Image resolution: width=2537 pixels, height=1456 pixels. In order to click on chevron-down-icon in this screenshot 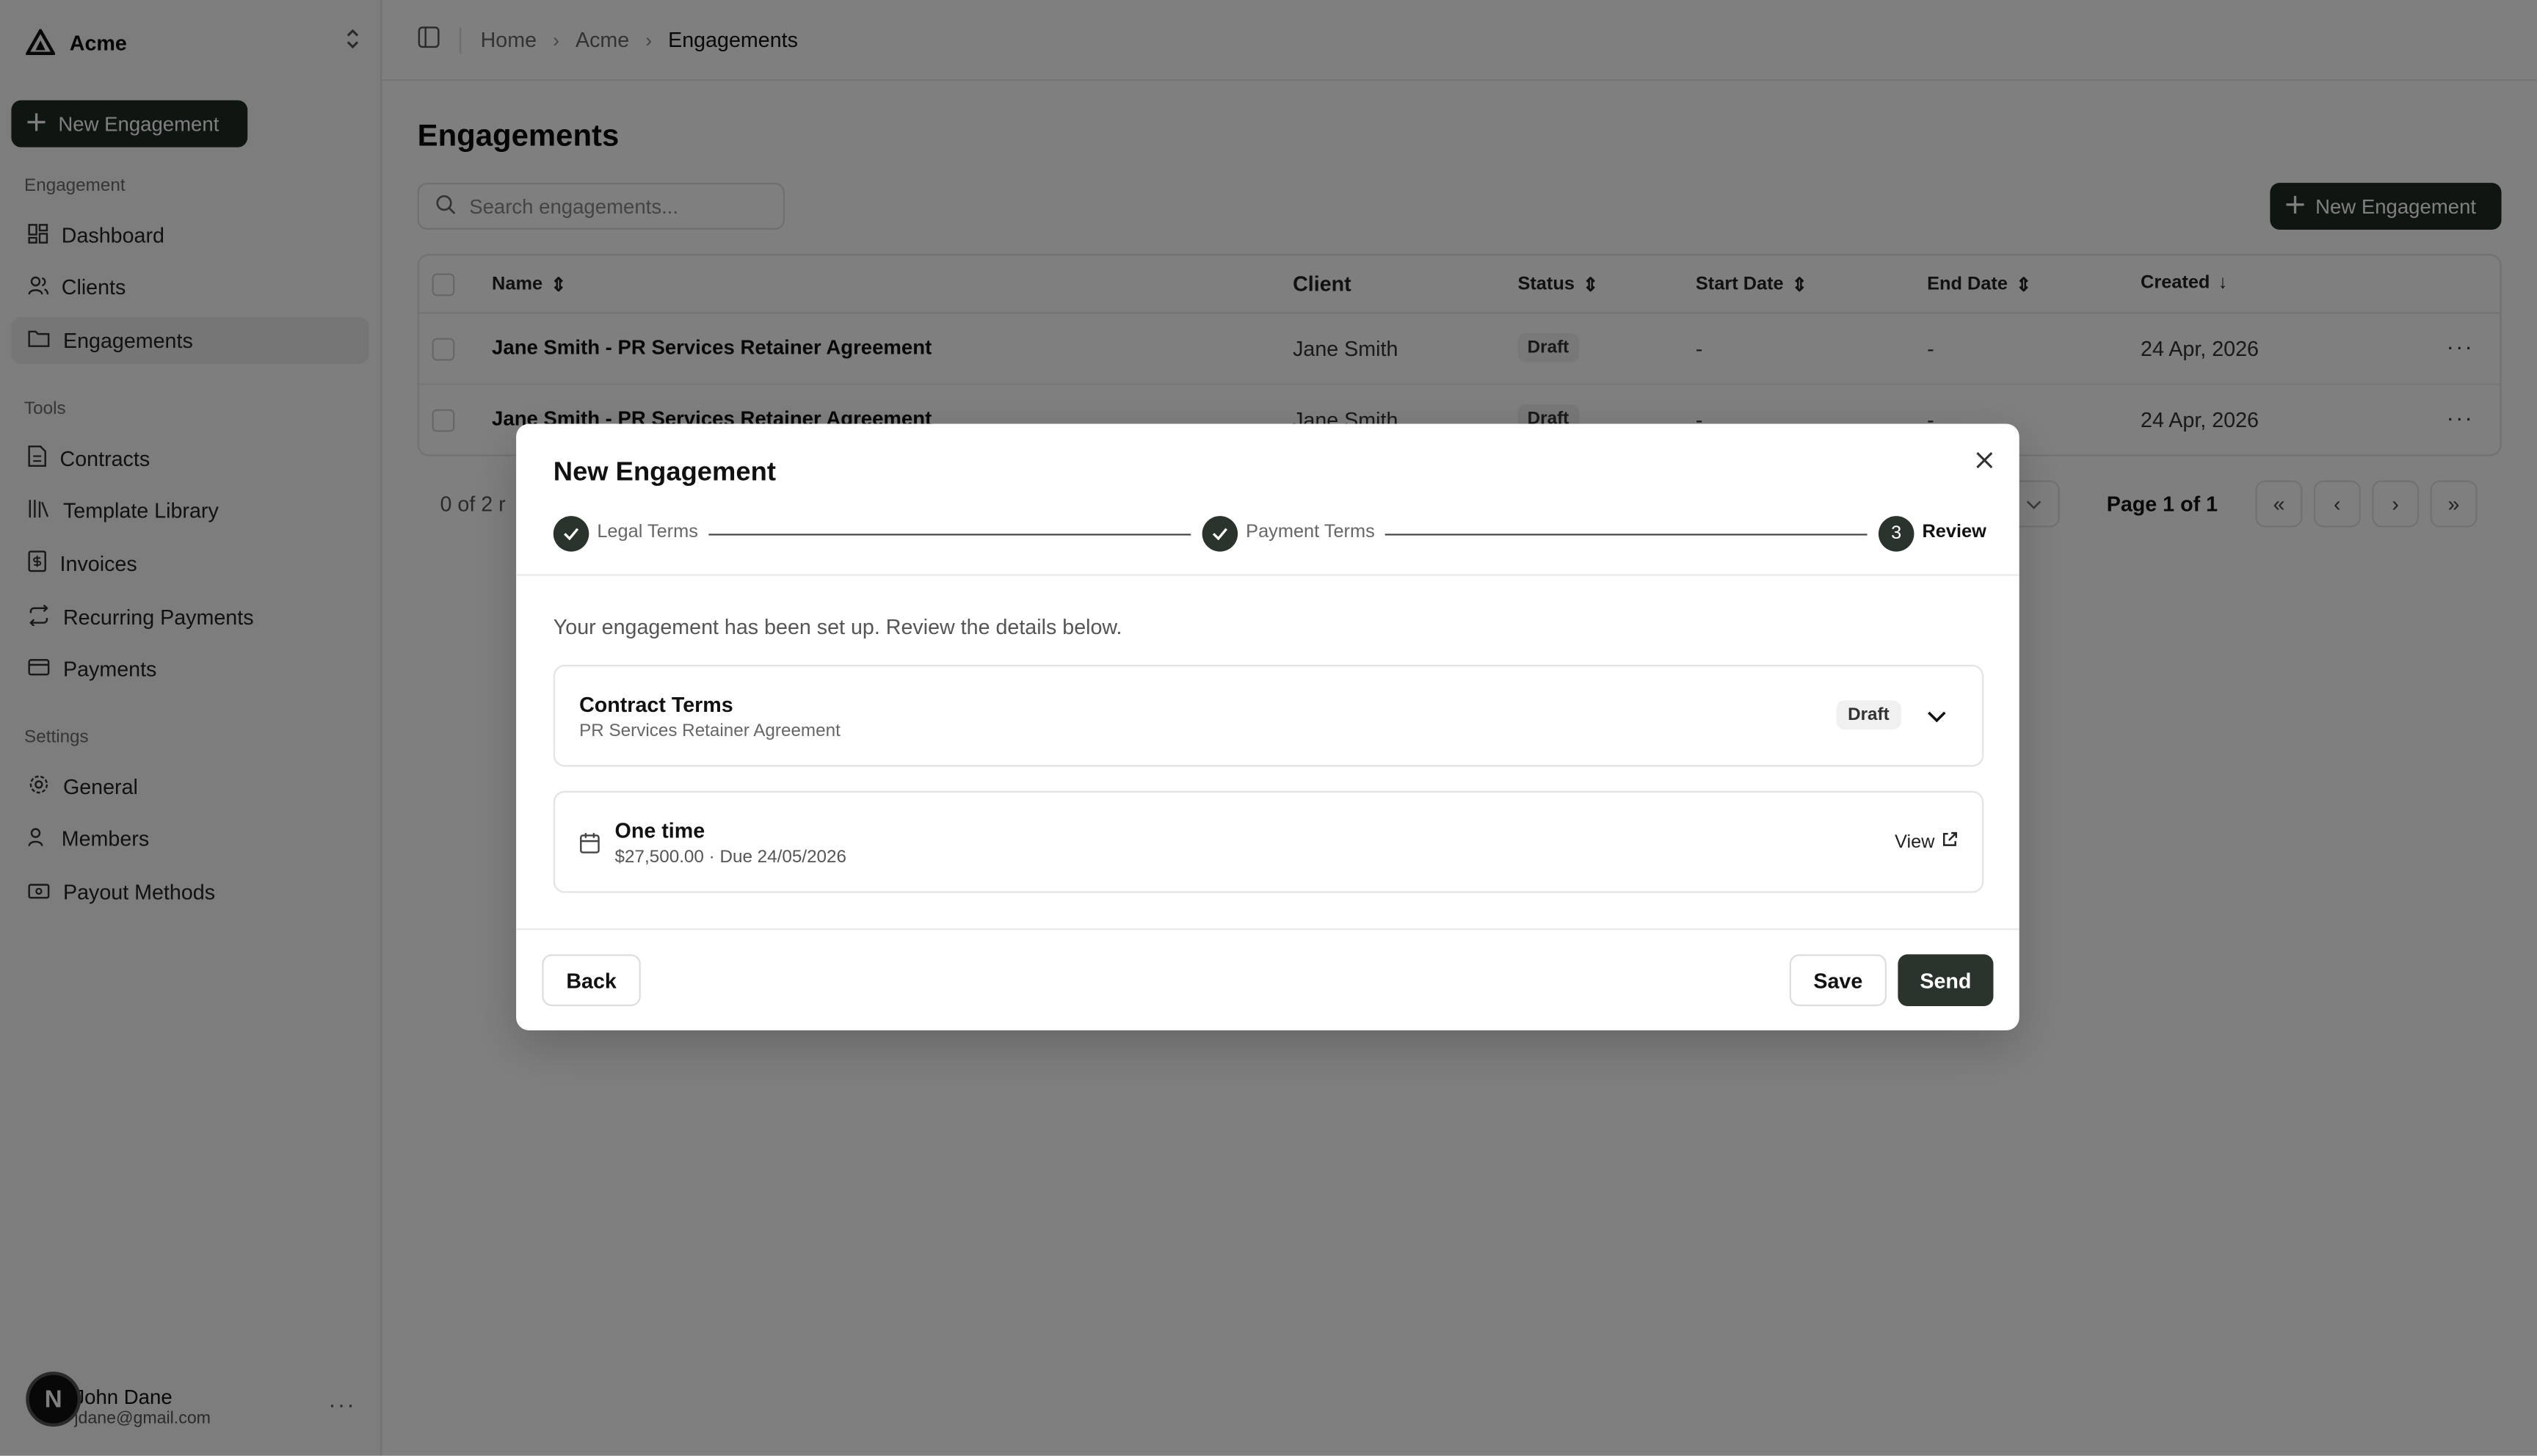, I will do `click(1936, 717)`.